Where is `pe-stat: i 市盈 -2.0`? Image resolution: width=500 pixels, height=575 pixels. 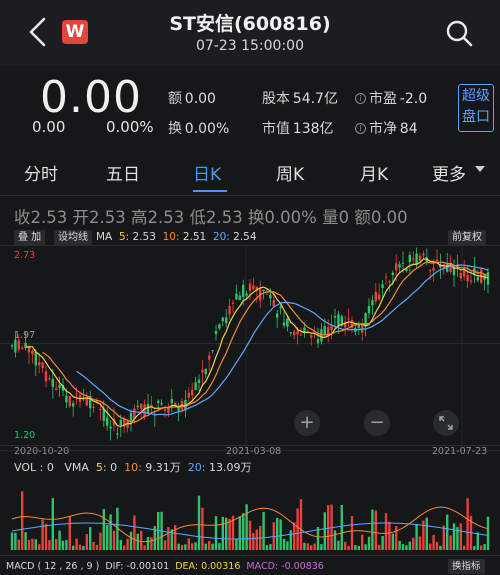
pe-stat: i 市盈 -2.0 is located at coordinates (391, 98).